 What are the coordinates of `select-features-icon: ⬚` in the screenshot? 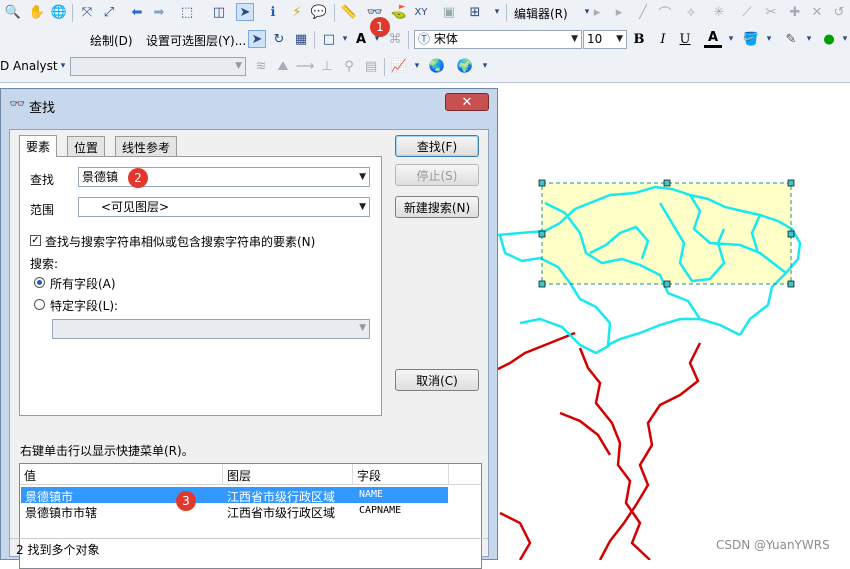 It's located at (187, 12).